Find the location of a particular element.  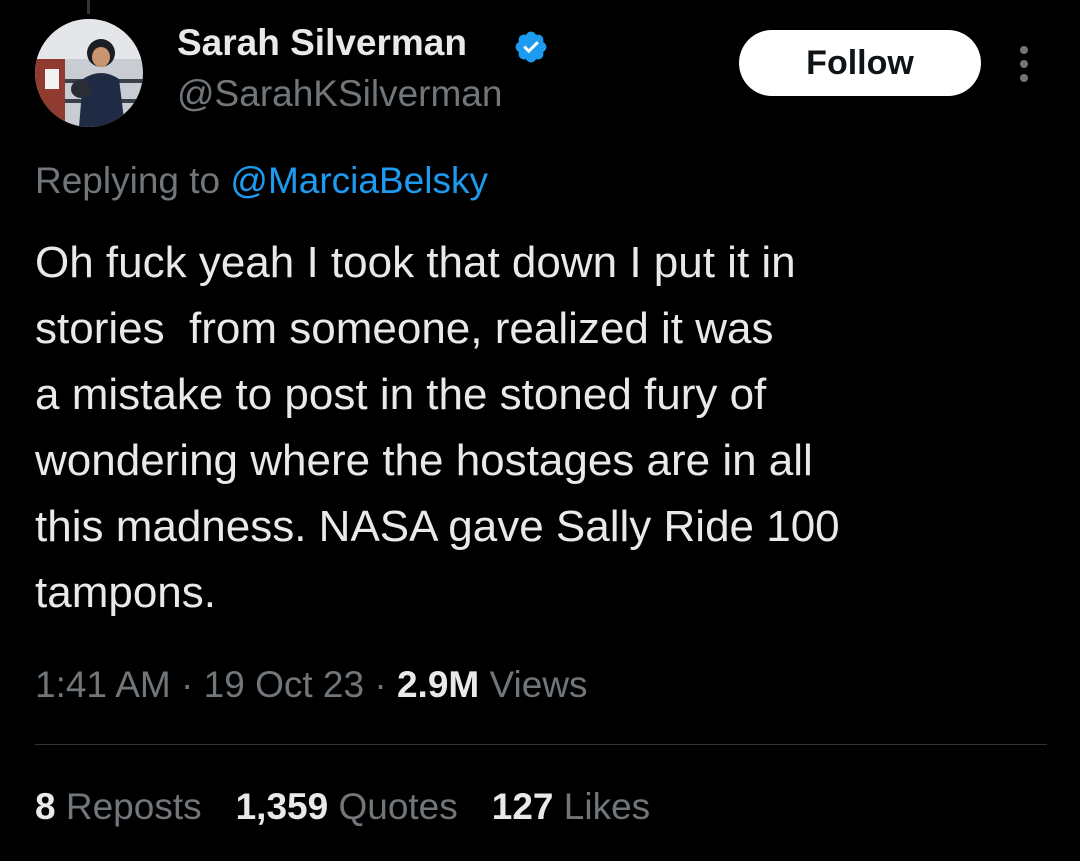

tweet-line: a mistake to post in the stoned fury of is located at coordinates (401, 394).